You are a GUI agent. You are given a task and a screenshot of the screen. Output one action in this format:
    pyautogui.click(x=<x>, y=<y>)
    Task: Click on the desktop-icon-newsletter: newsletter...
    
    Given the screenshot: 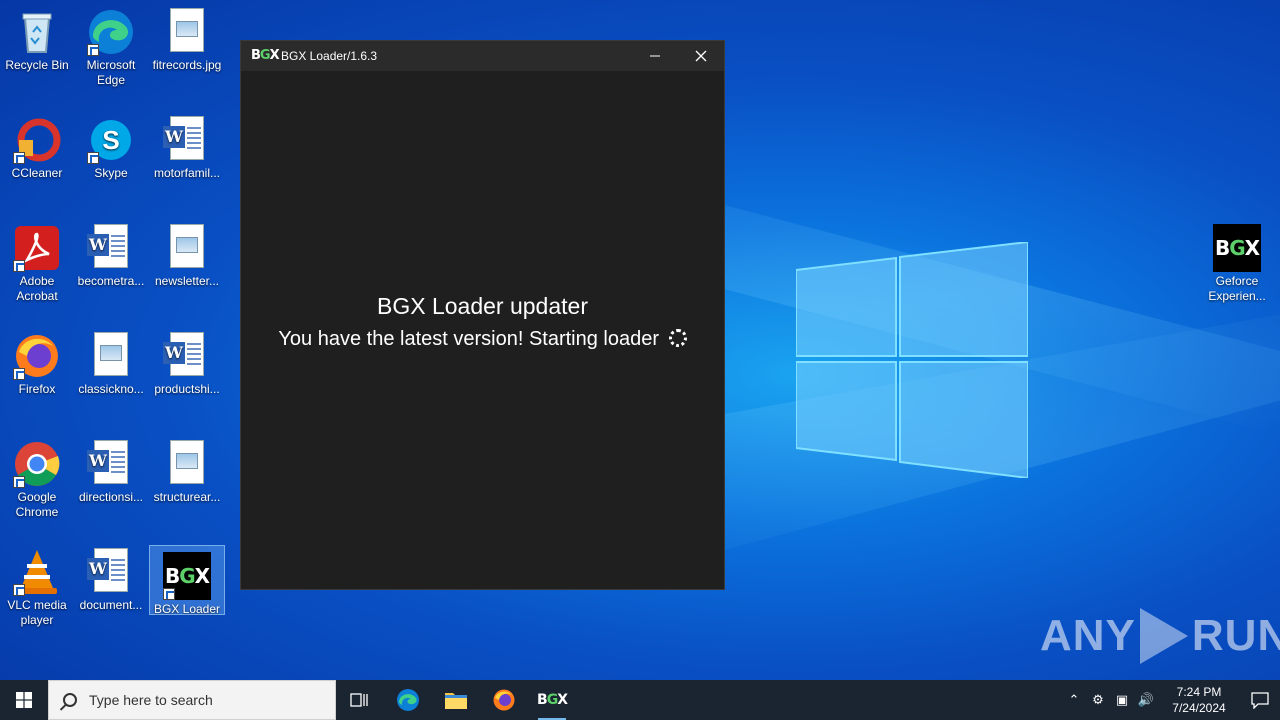 What is the action you would take?
    pyautogui.click(x=187, y=253)
    